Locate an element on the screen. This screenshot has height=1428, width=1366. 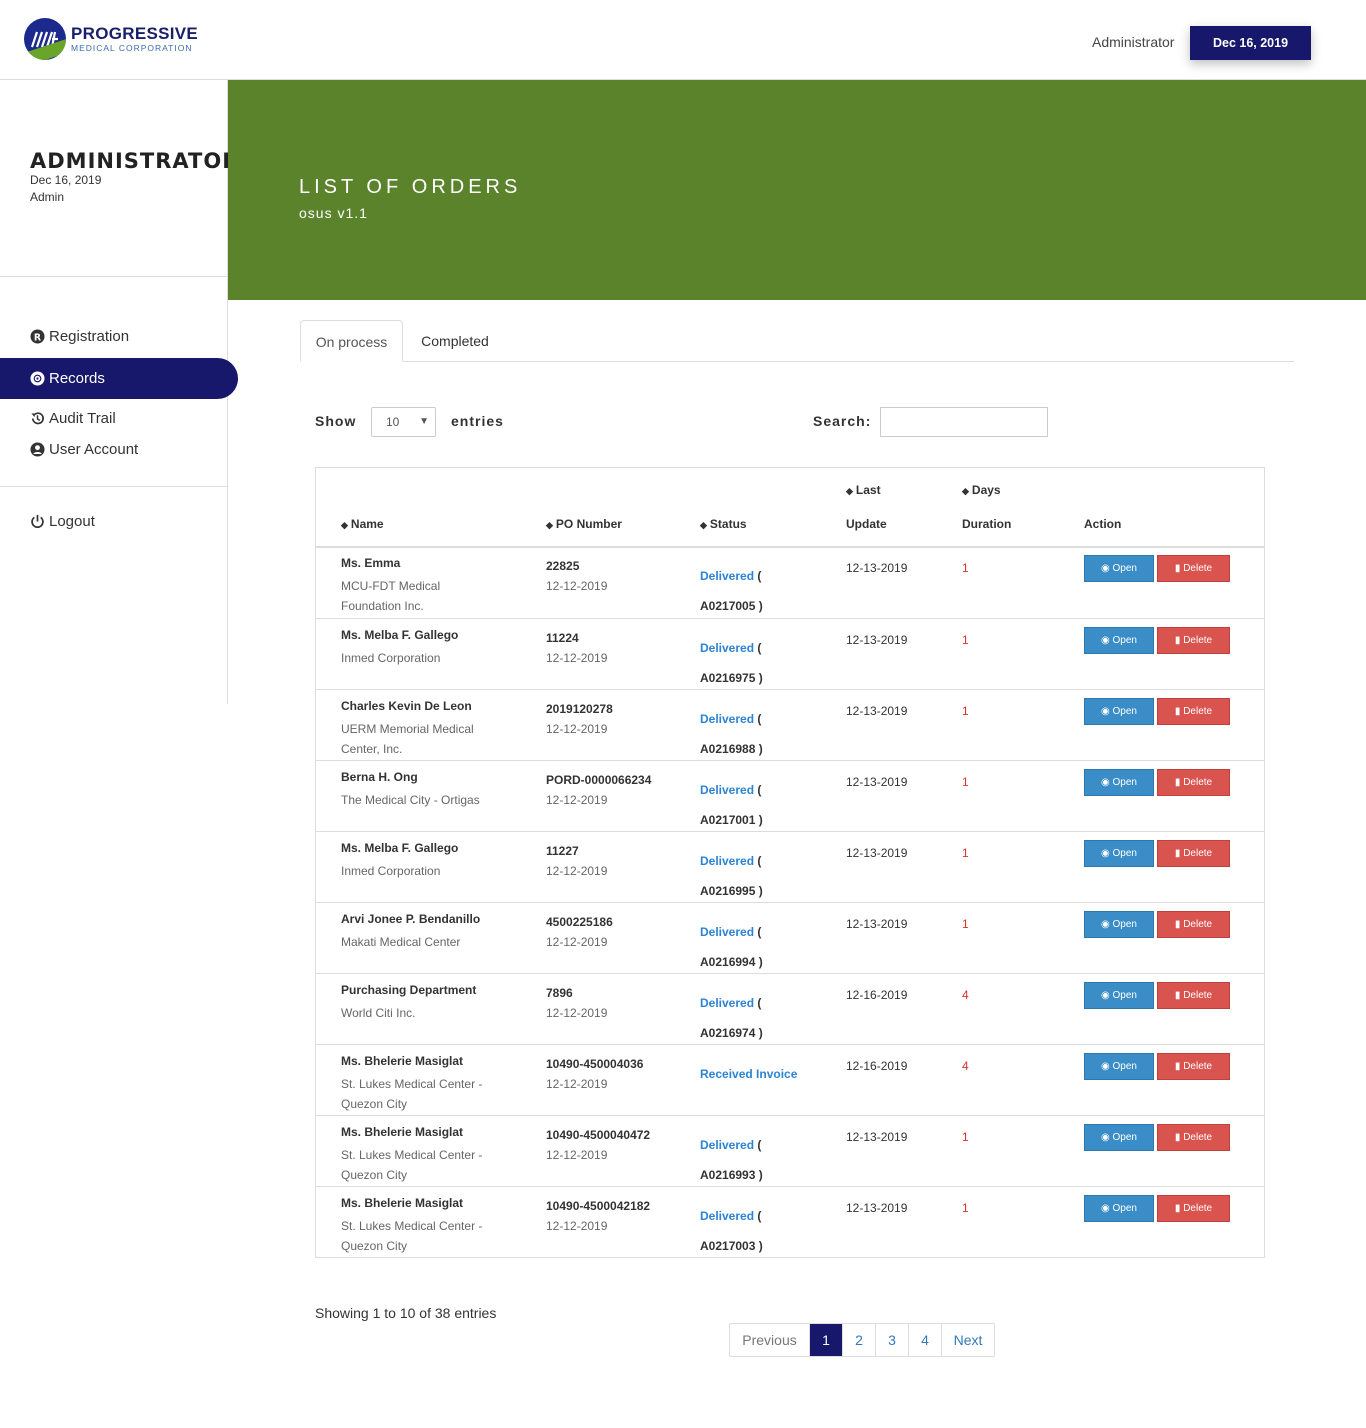
po-number: 4500225186 is located at coordinates (579, 922).